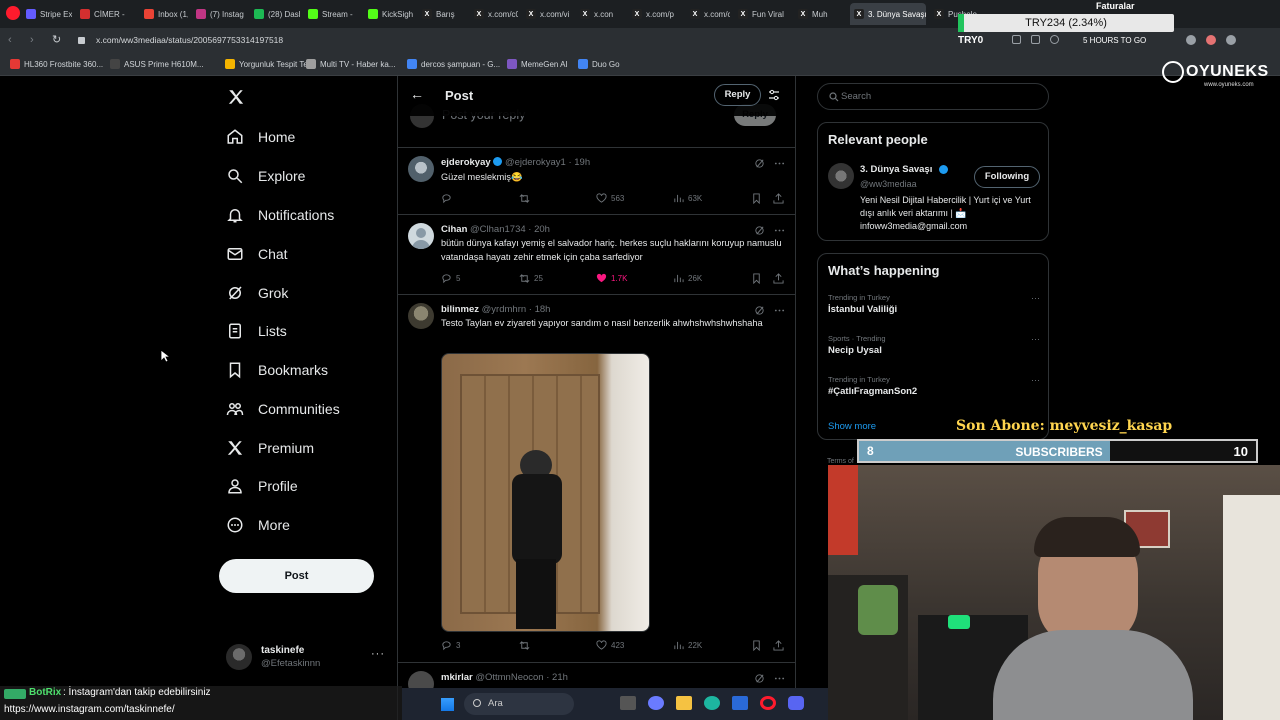 The image size is (1280, 720). Describe the element at coordinates (774, 95) in the screenshot. I see `filter-settings-icon` at that location.